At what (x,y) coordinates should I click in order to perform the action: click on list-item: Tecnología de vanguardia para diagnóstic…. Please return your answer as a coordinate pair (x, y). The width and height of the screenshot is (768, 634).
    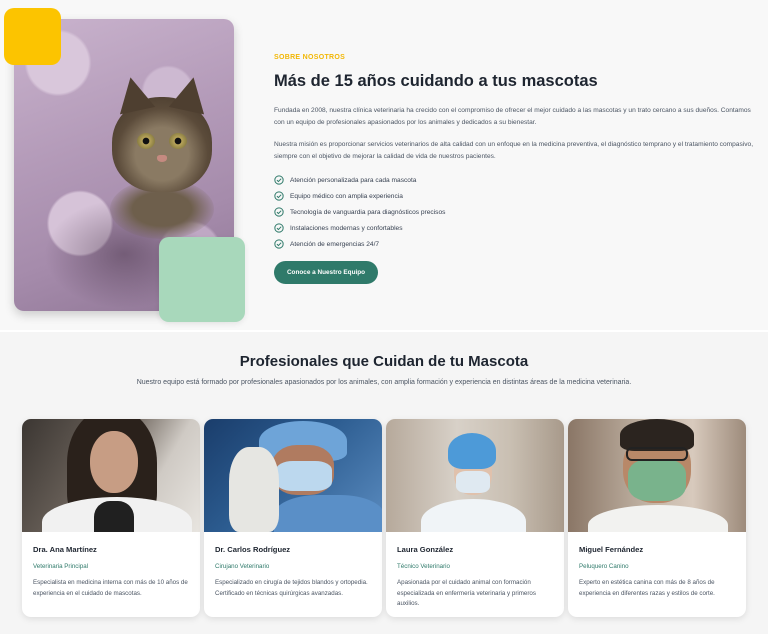
    Looking at the image, I should click on (514, 212).